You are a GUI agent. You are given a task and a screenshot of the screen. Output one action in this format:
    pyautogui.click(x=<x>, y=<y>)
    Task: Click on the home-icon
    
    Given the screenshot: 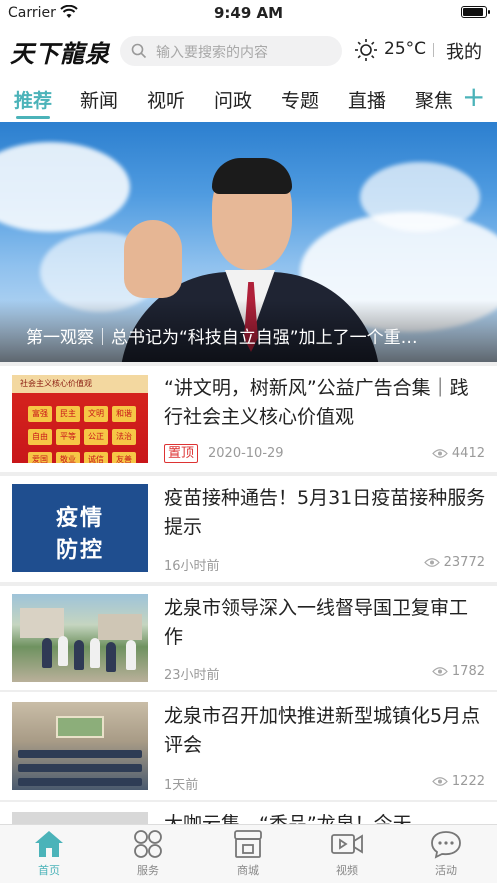 What is the action you would take?
    pyautogui.click(x=49, y=844)
    